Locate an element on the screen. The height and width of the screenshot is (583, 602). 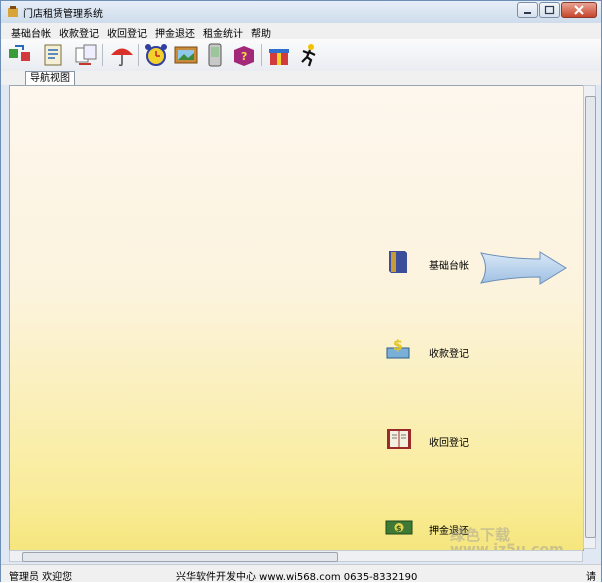
window-title: 门店租赁管理系统 is located at coordinates (63, 14).